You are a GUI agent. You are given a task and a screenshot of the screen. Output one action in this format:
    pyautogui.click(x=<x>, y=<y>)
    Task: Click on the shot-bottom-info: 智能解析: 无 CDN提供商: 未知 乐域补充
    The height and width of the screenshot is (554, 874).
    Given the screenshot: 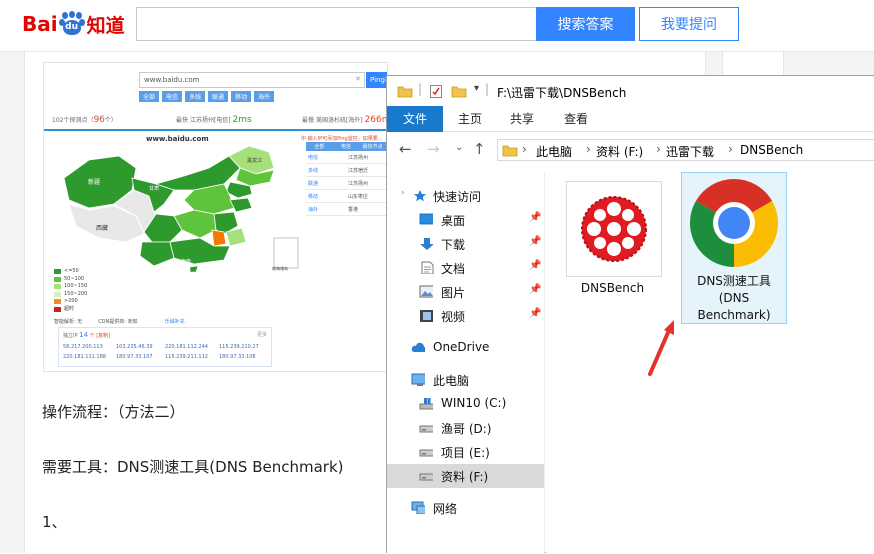 What is the action you would take?
    pyautogui.click(x=119, y=321)
    